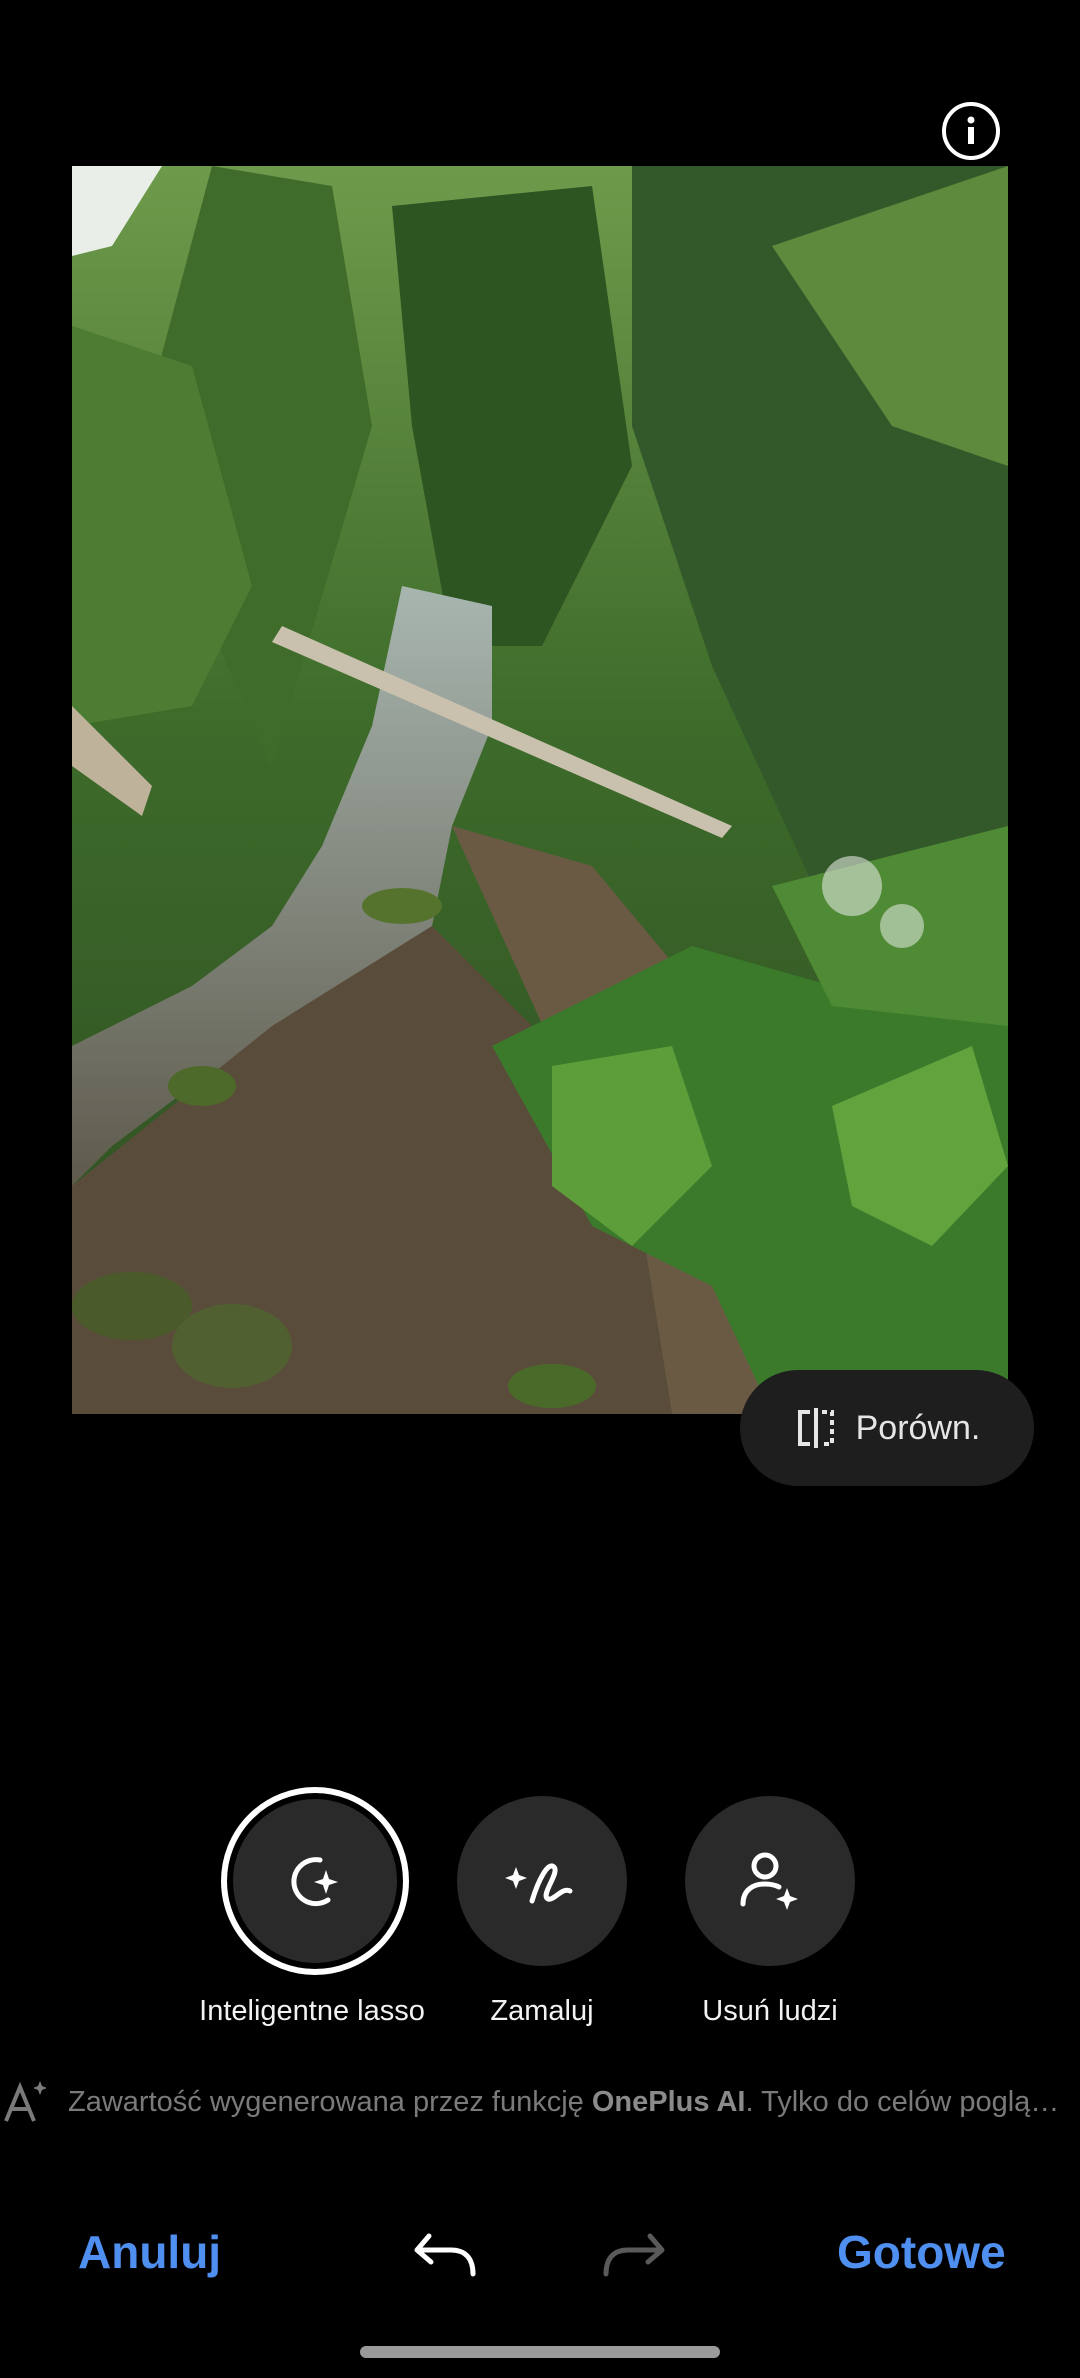 This screenshot has height=2378, width=1080. What do you see at coordinates (770, 2011) in the screenshot?
I see `tool-remove-people-label: Usuń ludzi` at bounding box center [770, 2011].